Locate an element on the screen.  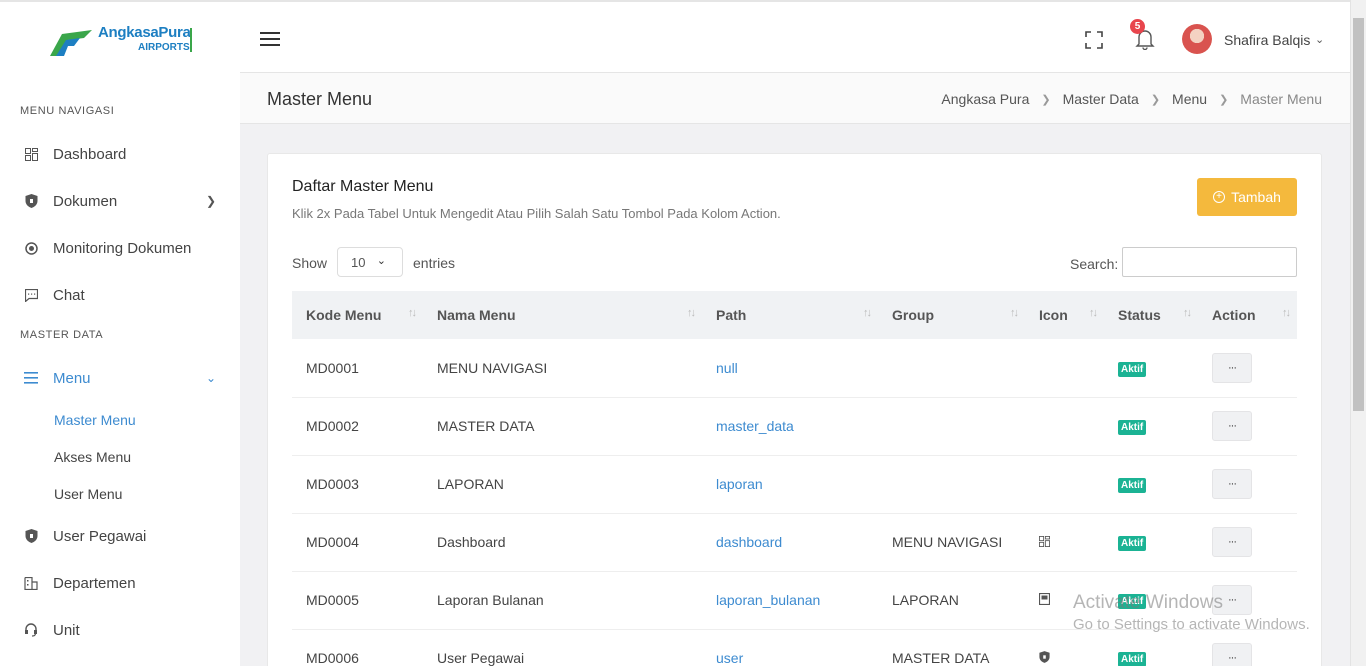
scrollbar-thumb is located at coordinates (1358, 214).